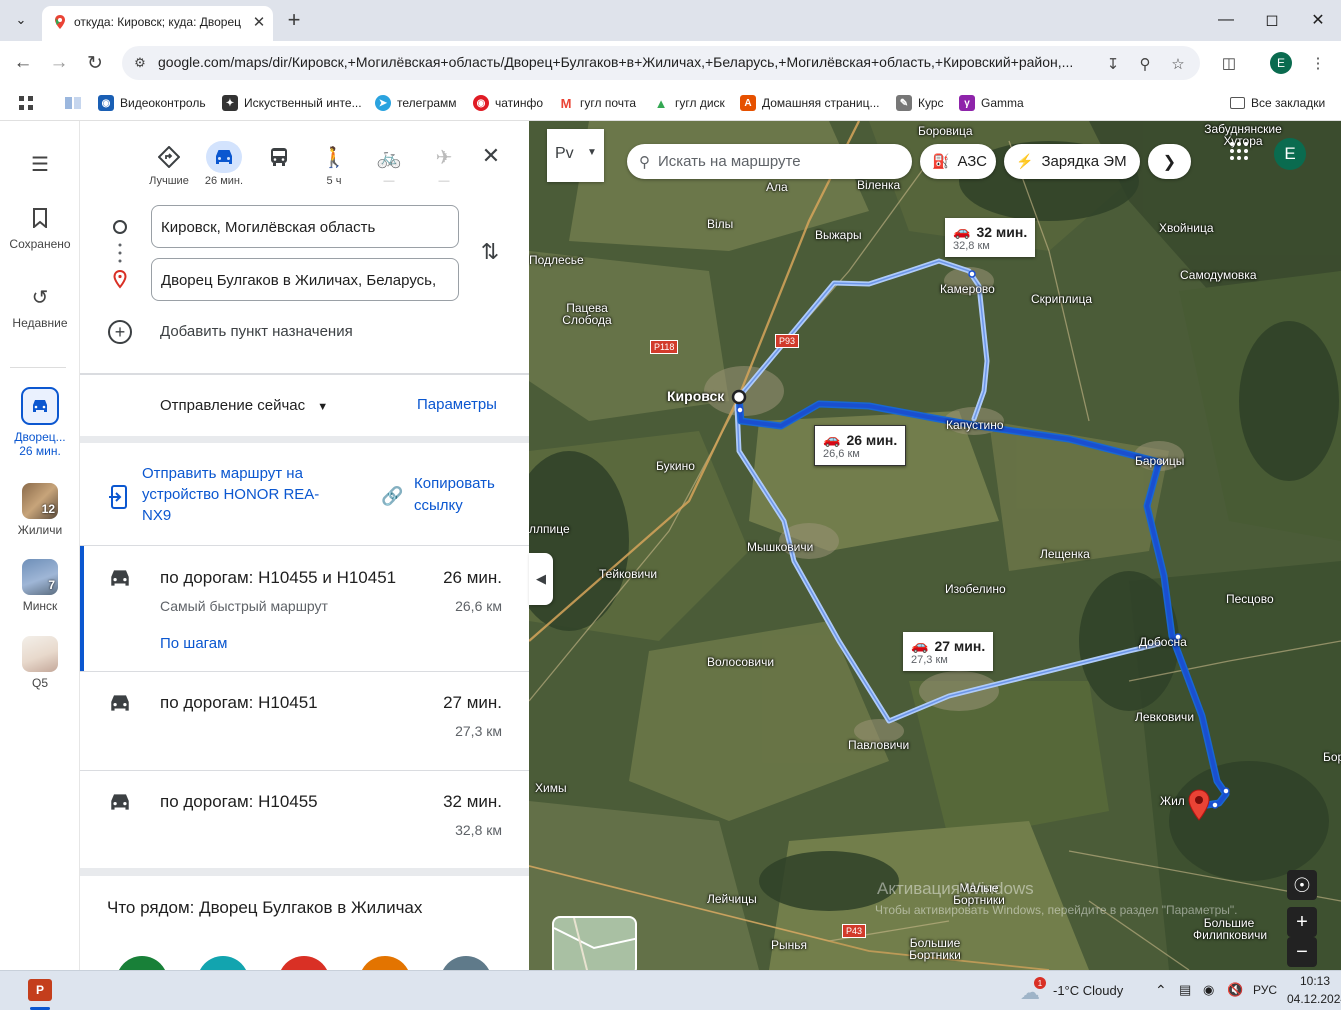 The height and width of the screenshot is (1010, 1341). Describe the element at coordinates (256, 331) in the screenshot. I see `add-destination-button: Добавить пункт назначения` at that location.